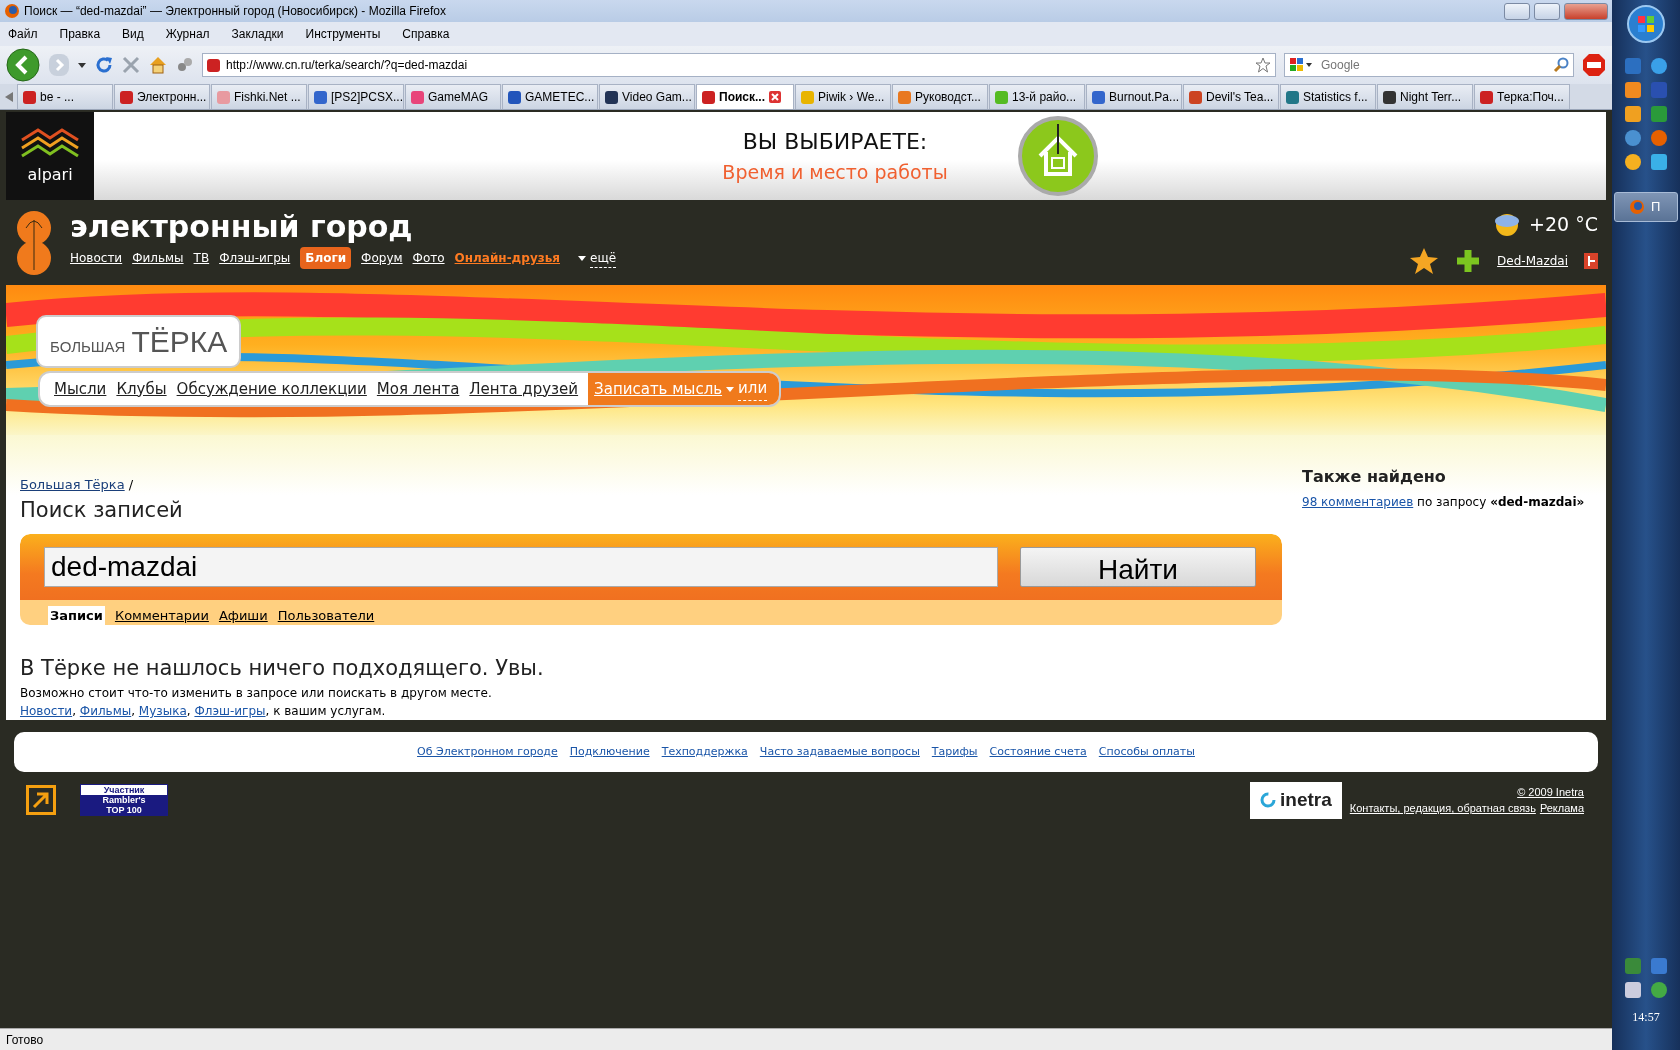 Image resolution: width=1680 pixels, height=1050 pixels. I want to click on site-icon, so click(213, 65).